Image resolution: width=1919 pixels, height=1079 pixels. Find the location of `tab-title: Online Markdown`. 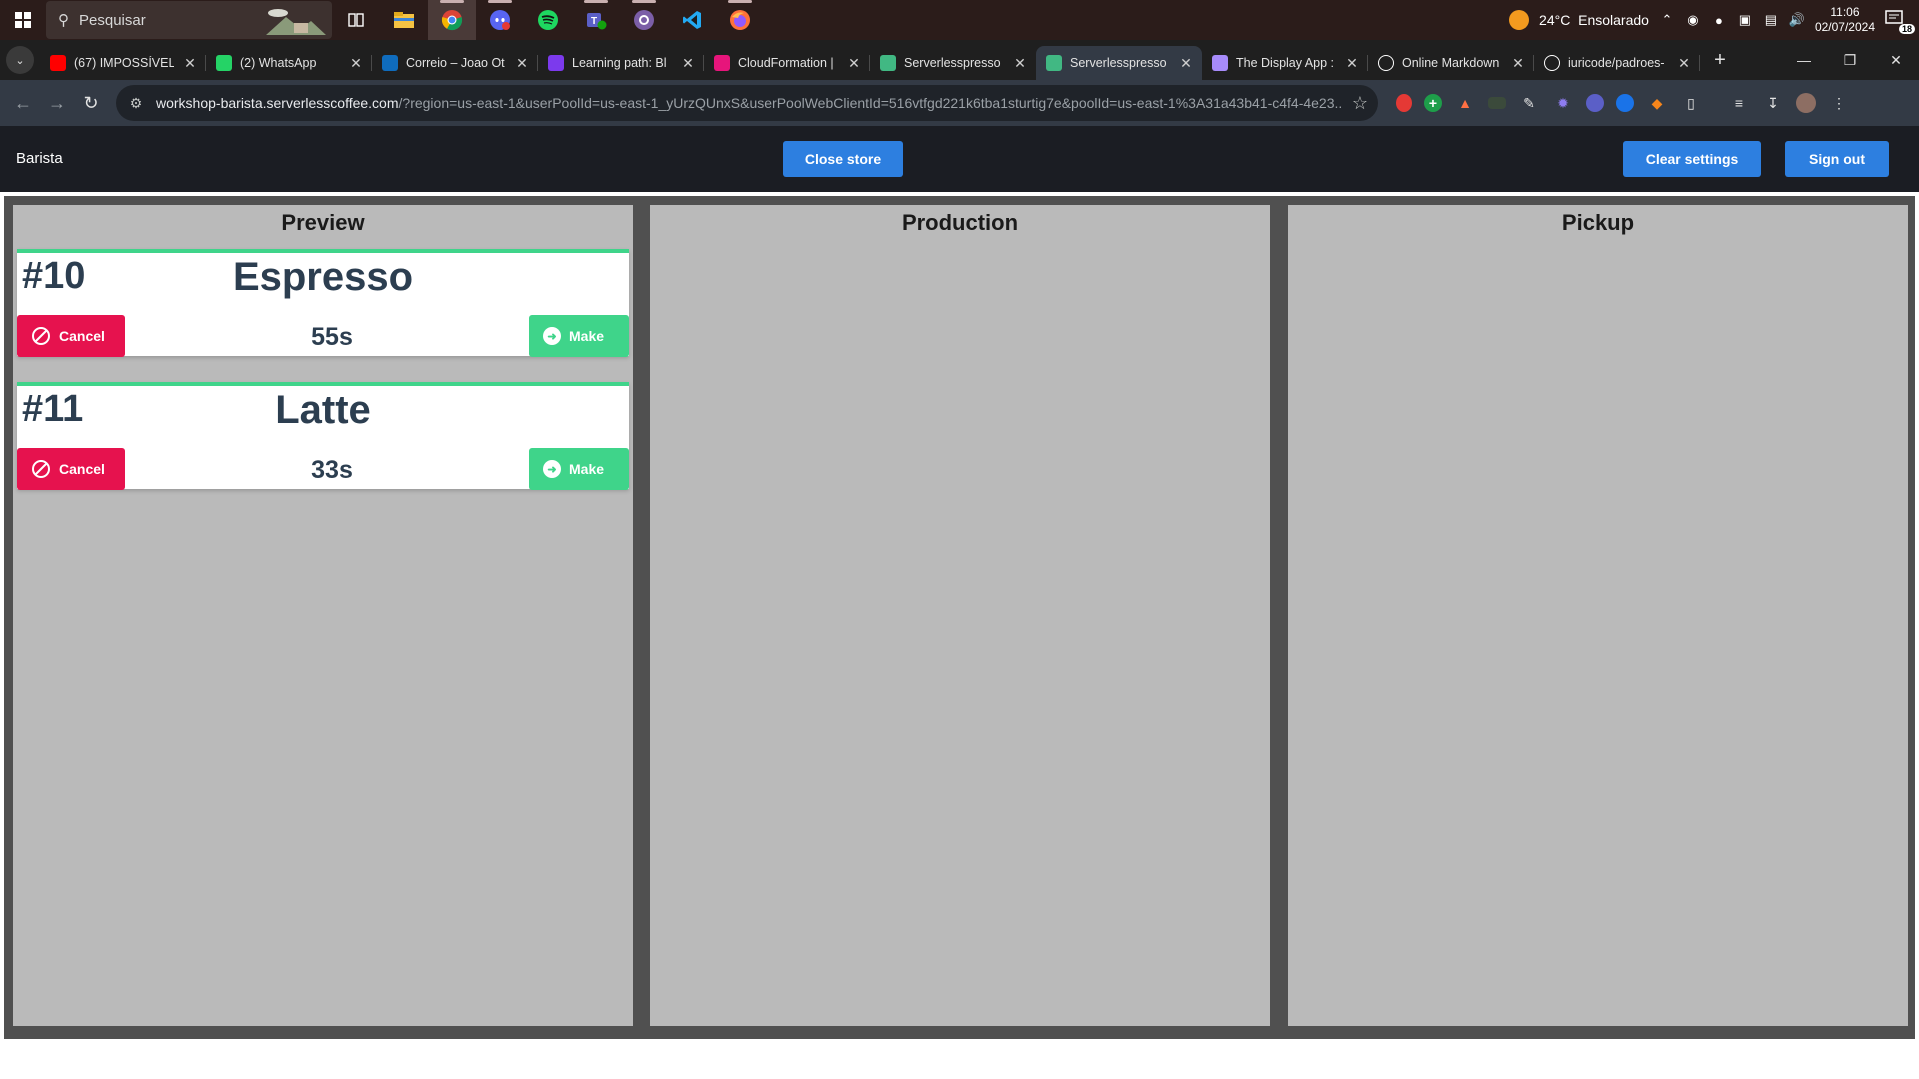

tab-title: Online Markdown is located at coordinates (1451, 63).